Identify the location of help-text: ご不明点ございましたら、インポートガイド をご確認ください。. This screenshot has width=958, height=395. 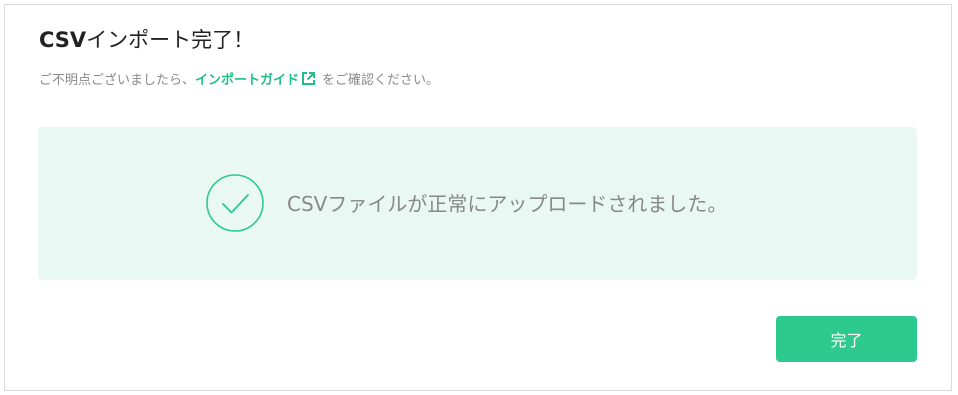
(239, 82).